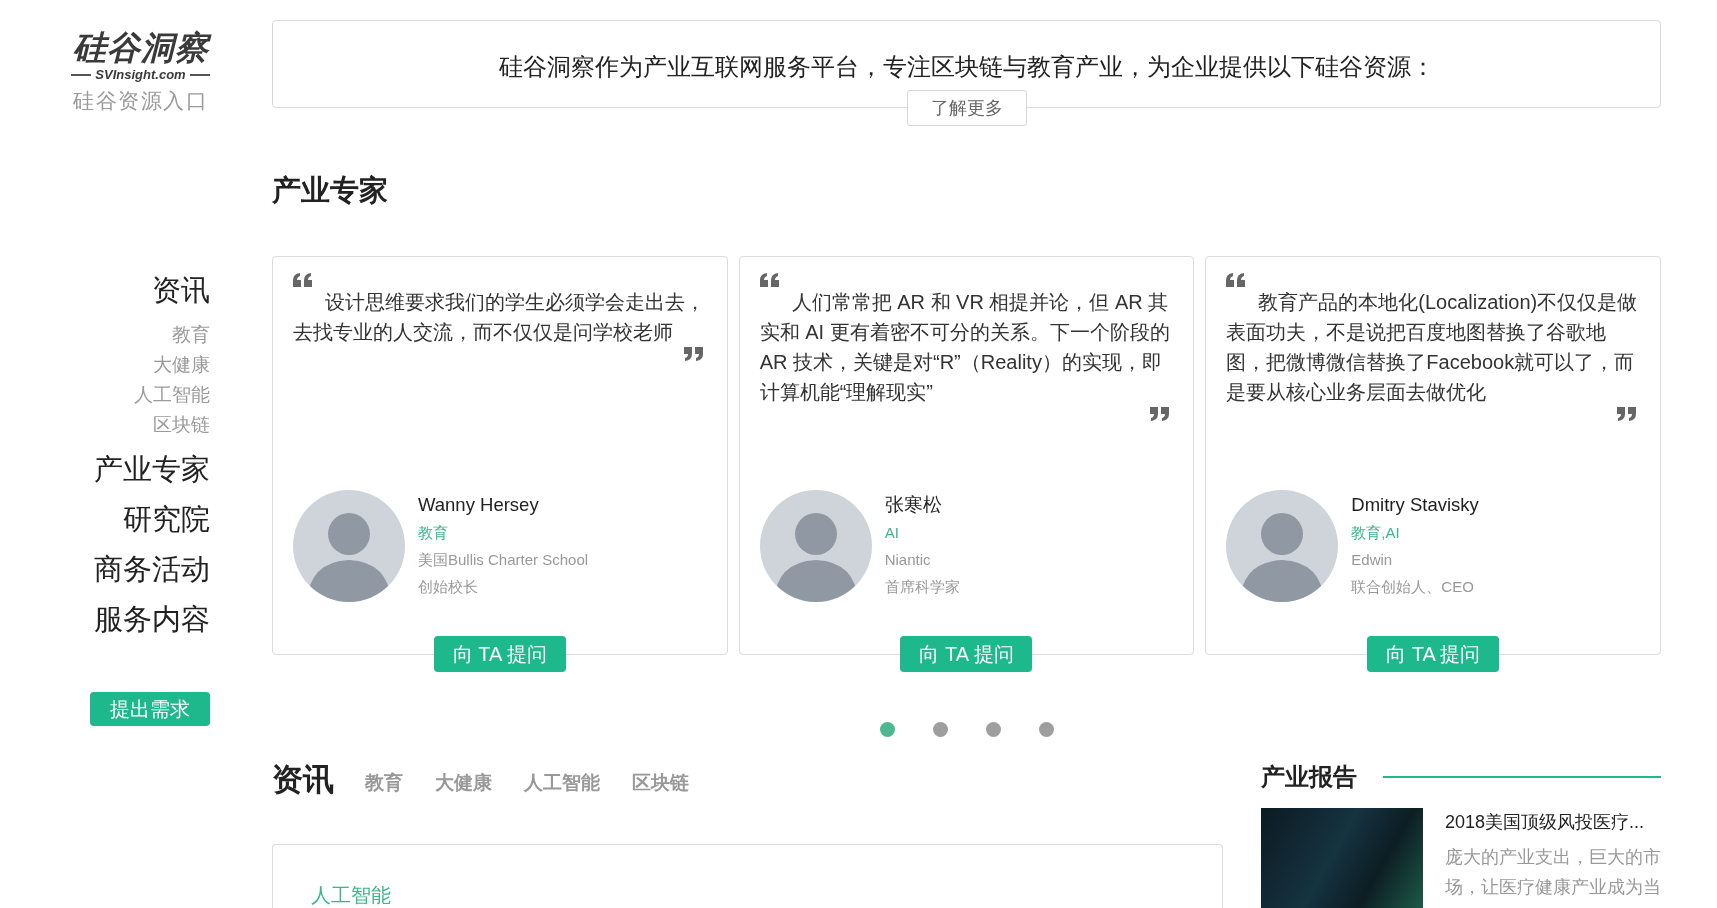 Image resolution: width=1717 pixels, height=908 pixels. I want to click on expert-name: Wanny Hersey, so click(478, 505).